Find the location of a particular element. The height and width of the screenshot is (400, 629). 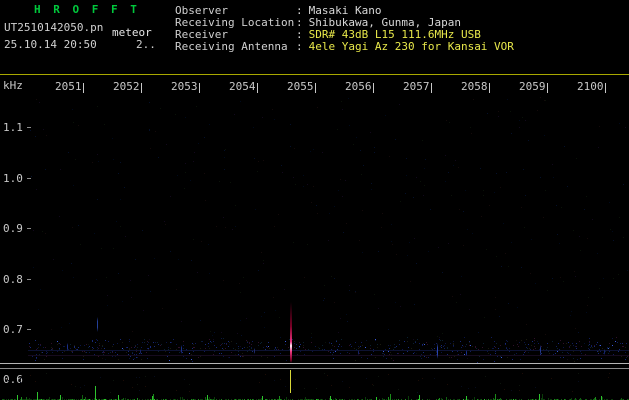

freq-axis-label: 0.8 is located at coordinates (13, 279).